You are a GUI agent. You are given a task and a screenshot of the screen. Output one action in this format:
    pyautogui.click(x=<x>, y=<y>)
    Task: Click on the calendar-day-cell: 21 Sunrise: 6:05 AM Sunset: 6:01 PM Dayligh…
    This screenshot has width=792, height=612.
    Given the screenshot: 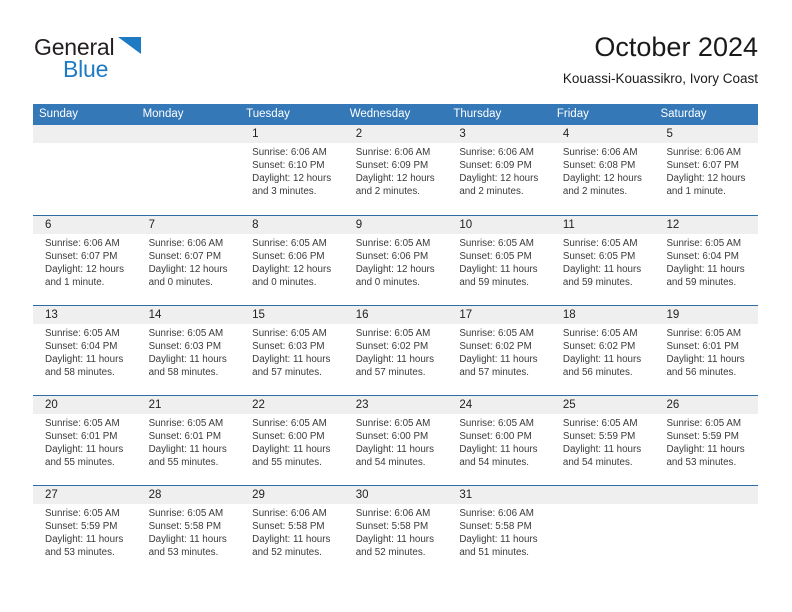 What is the action you would take?
    pyautogui.click(x=188, y=440)
    